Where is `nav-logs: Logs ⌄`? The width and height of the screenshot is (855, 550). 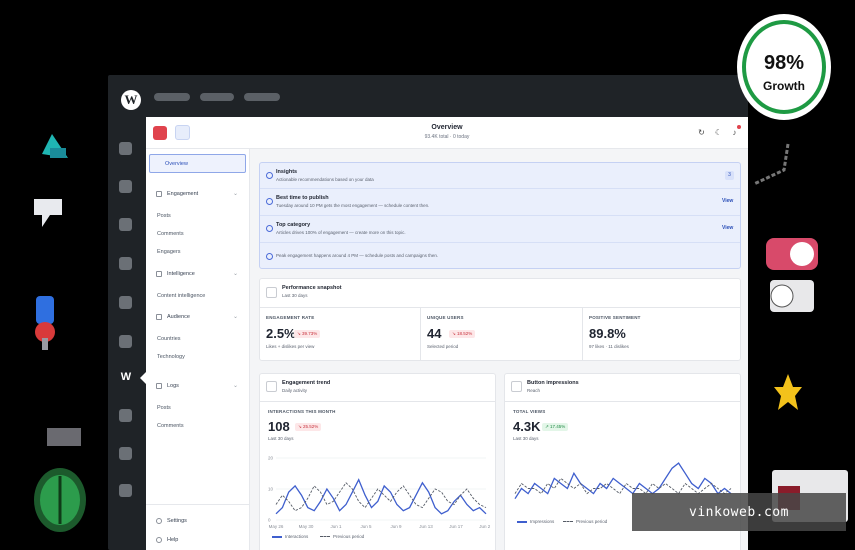 nav-logs: Logs ⌄ is located at coordinates (197, 385).